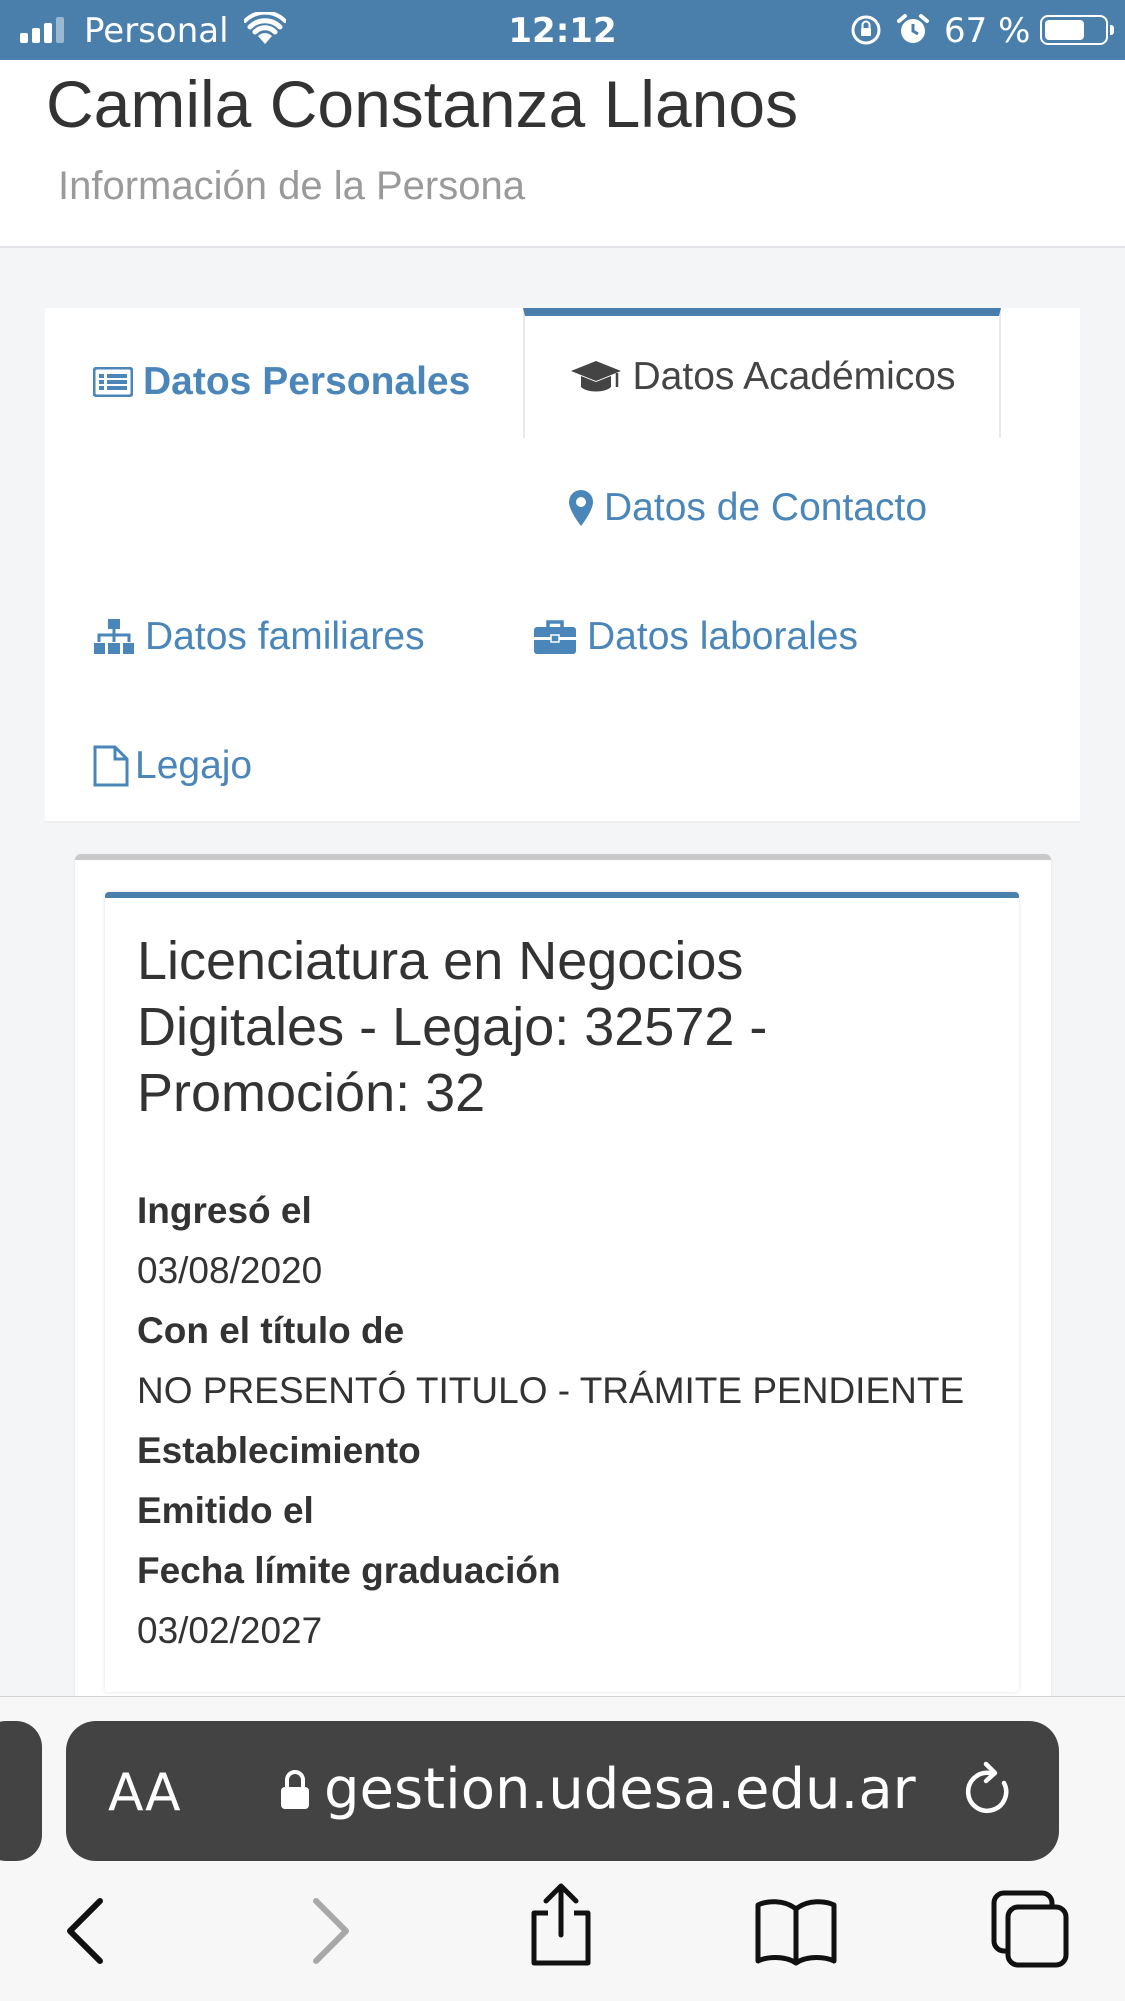 The height and width of the screenshot is (2001, 1125). I want to click on tab-label: Datos de Contacto, so click(766, 507).